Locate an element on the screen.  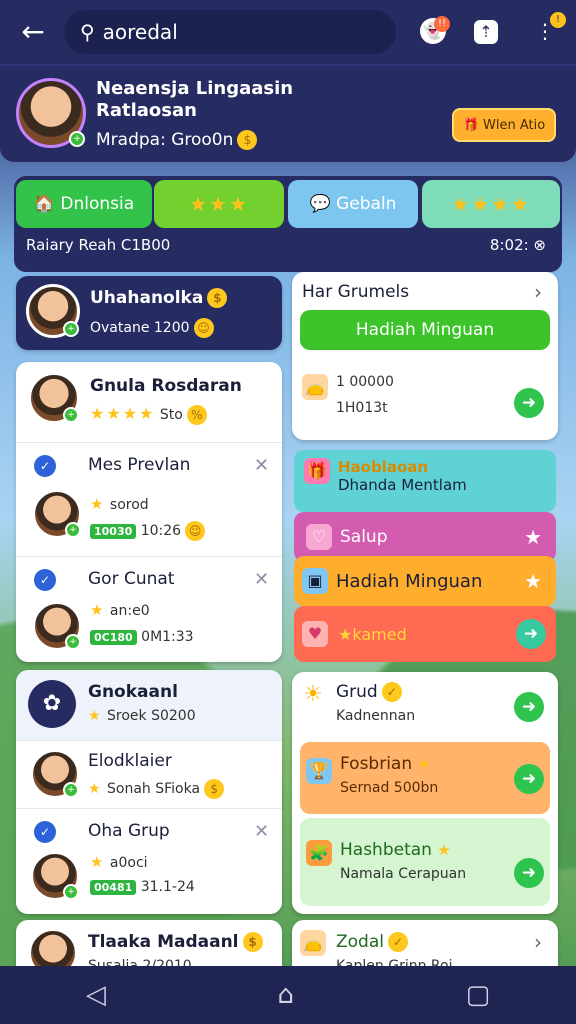
row-name: Hashbetan ★ is located at coordinates (396, 850).